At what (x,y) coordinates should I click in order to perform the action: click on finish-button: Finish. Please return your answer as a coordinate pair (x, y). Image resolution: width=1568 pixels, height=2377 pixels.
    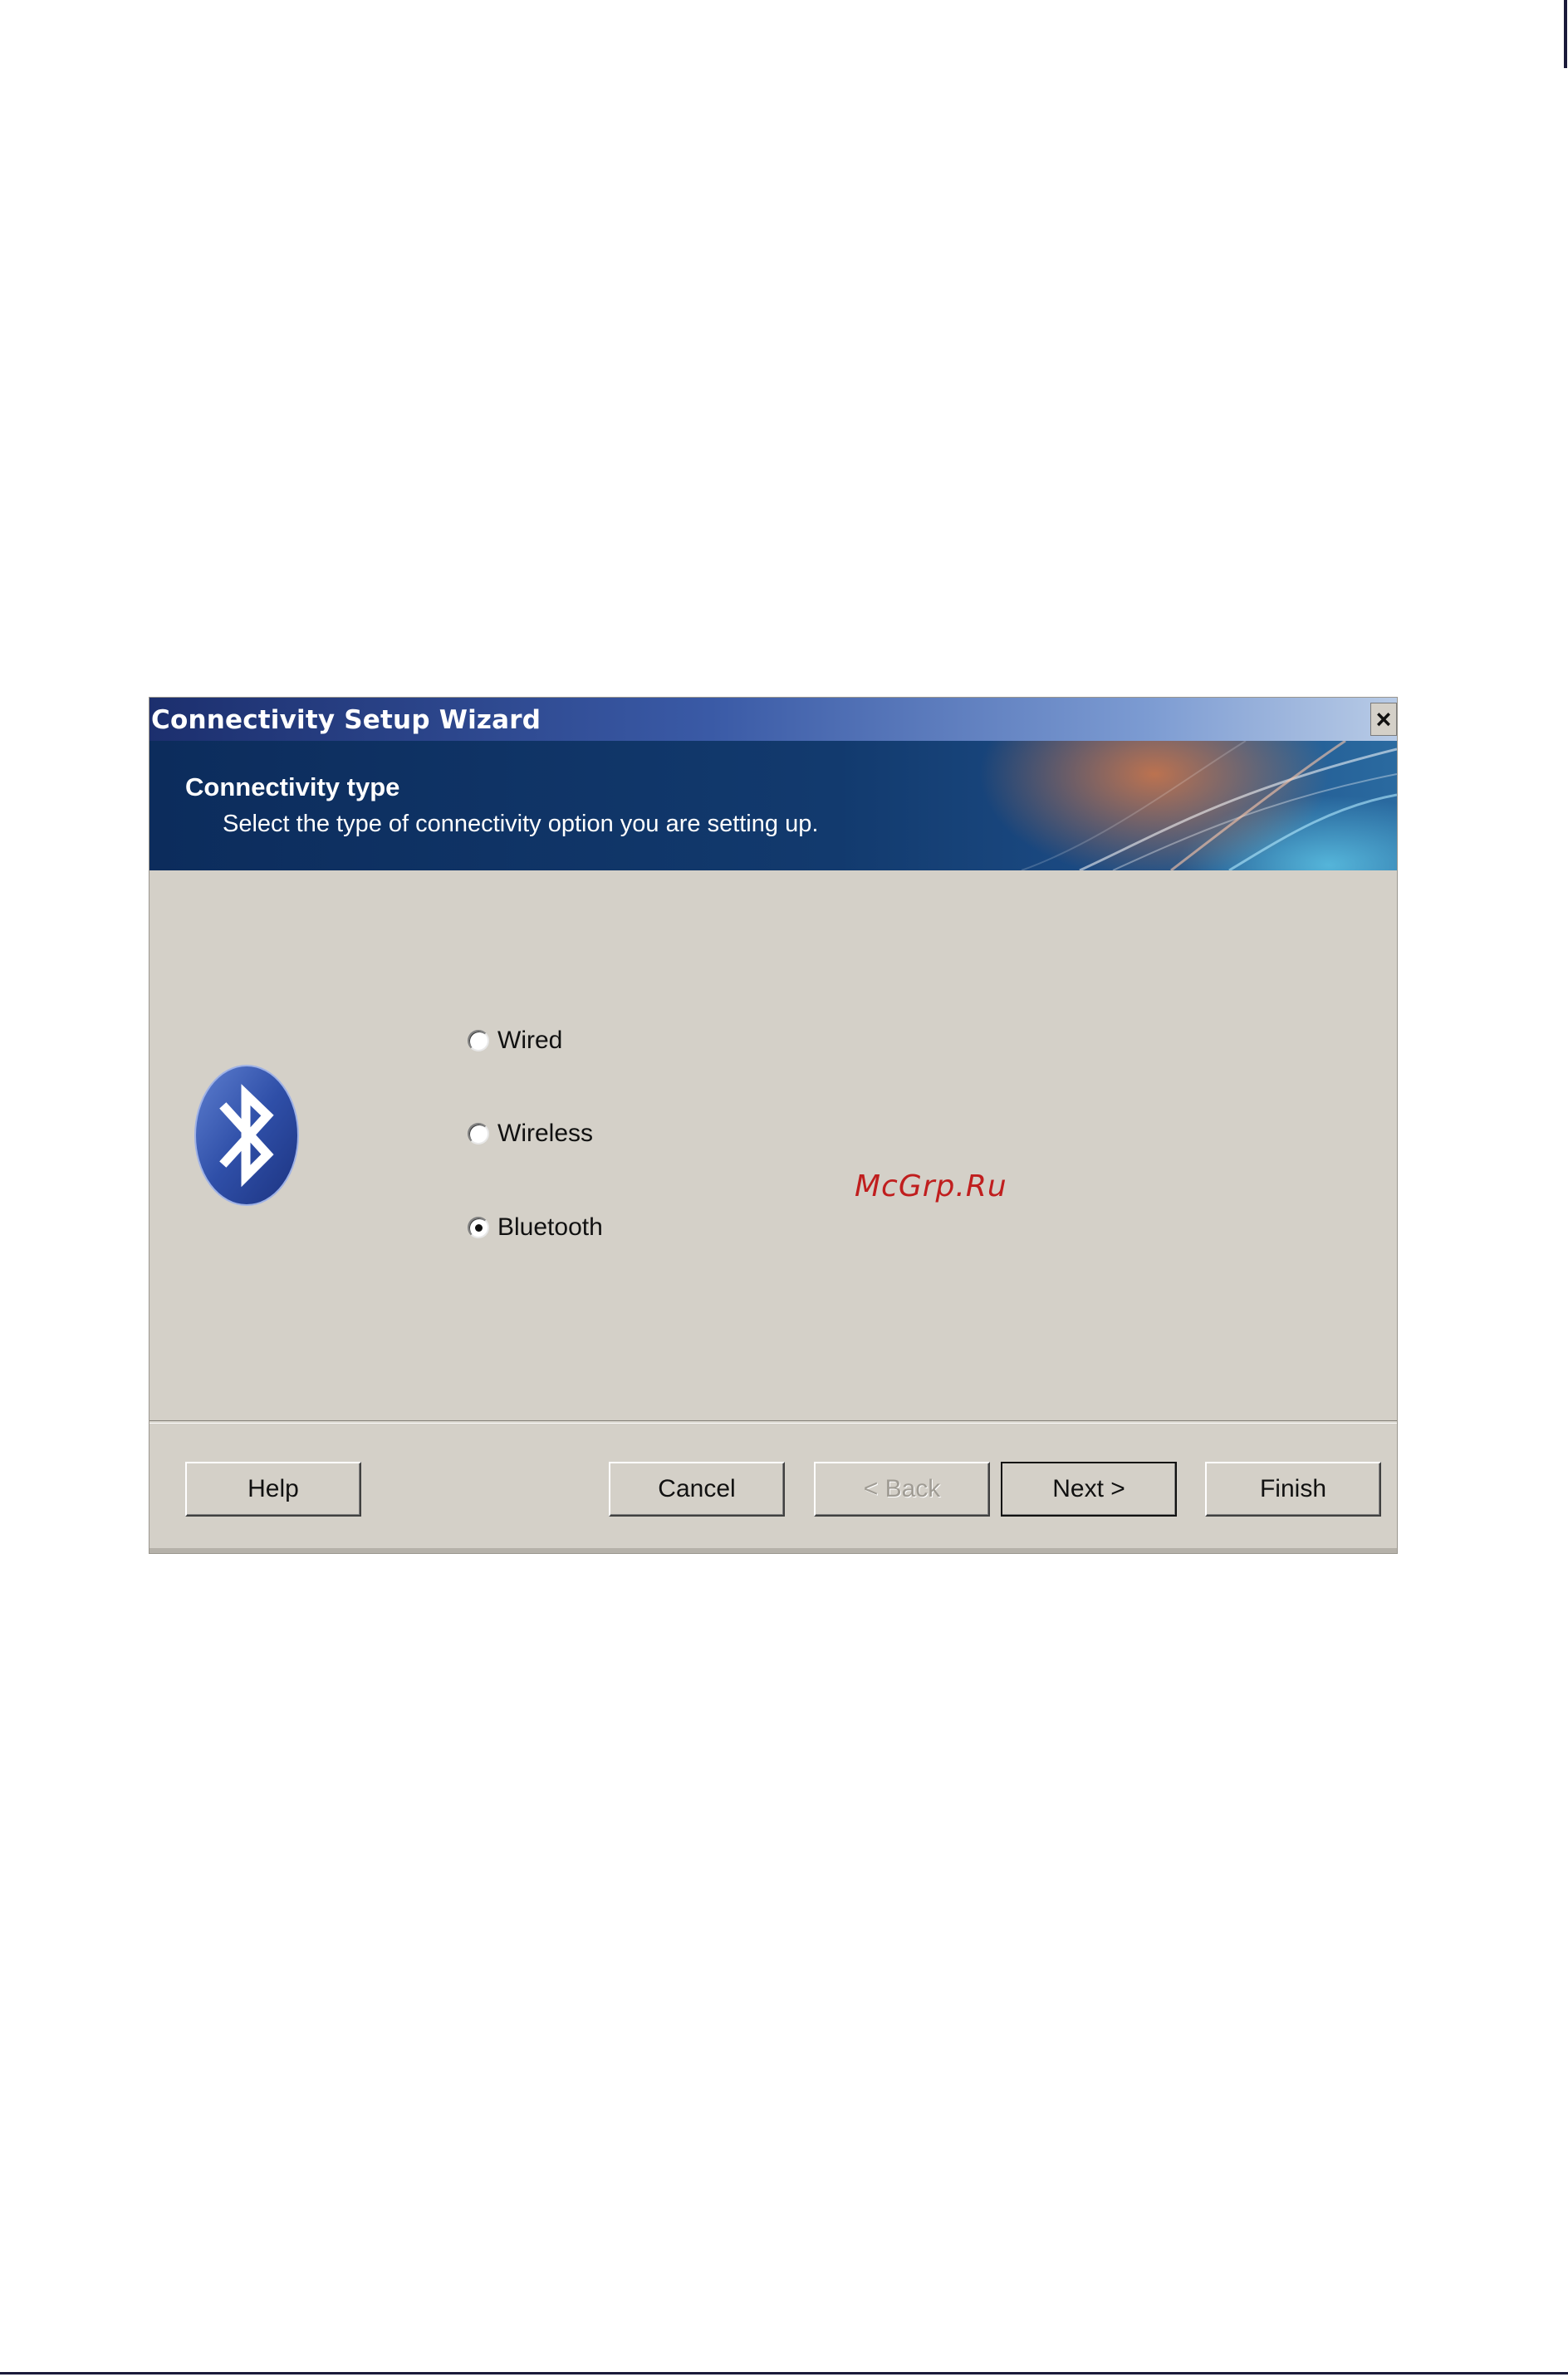
    Looking at the image, I should click on (1293, 1489).